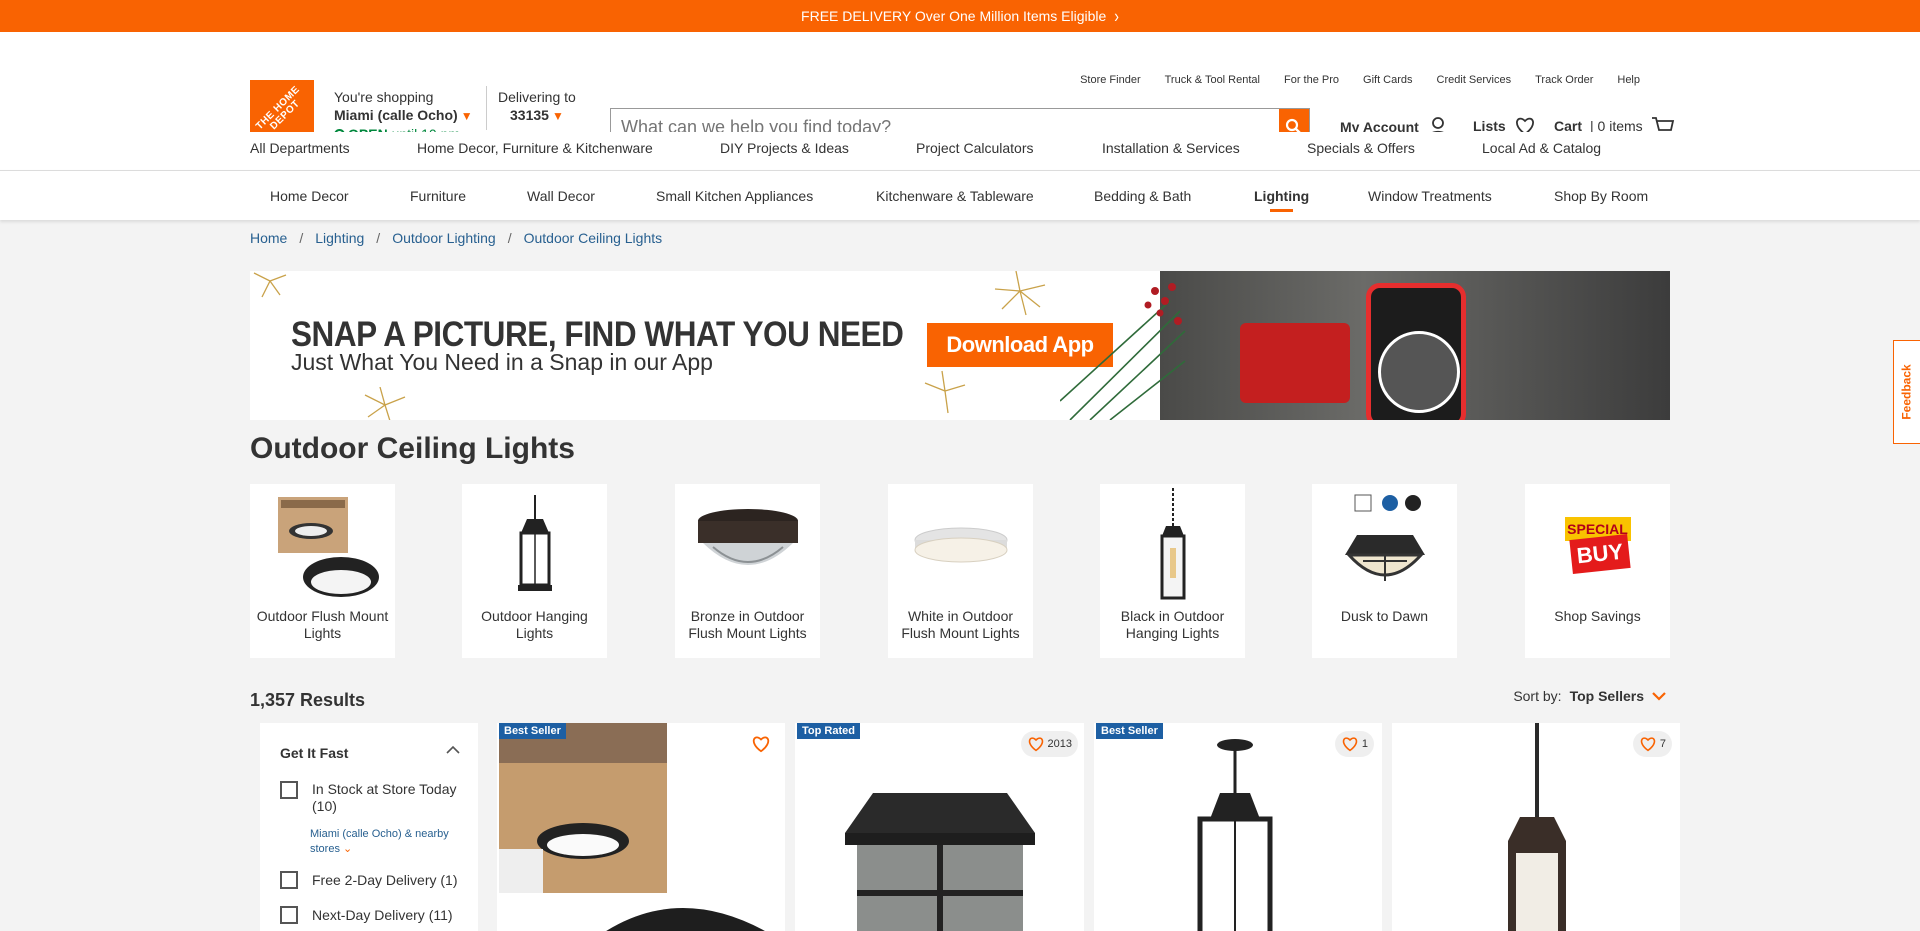  Describe the element at coordinates (444, 238) in the screenshot. I see `breadcrumb-outdoor-lighting: Outdoor Lighting` at that location.